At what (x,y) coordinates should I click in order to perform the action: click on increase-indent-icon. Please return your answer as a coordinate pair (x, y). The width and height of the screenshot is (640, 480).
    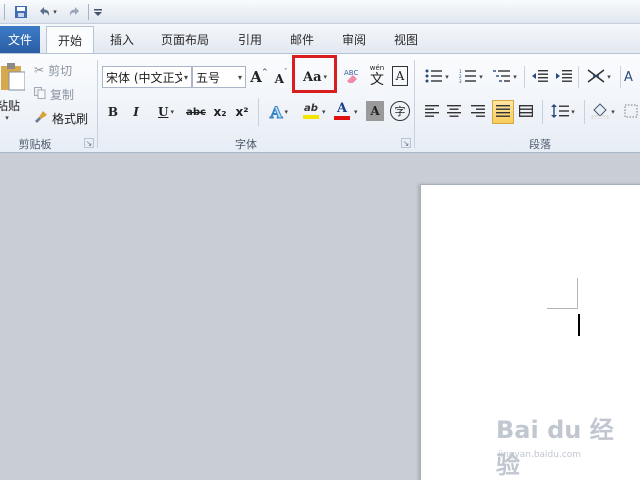
    Looking at the image, I should click on (564, 77).